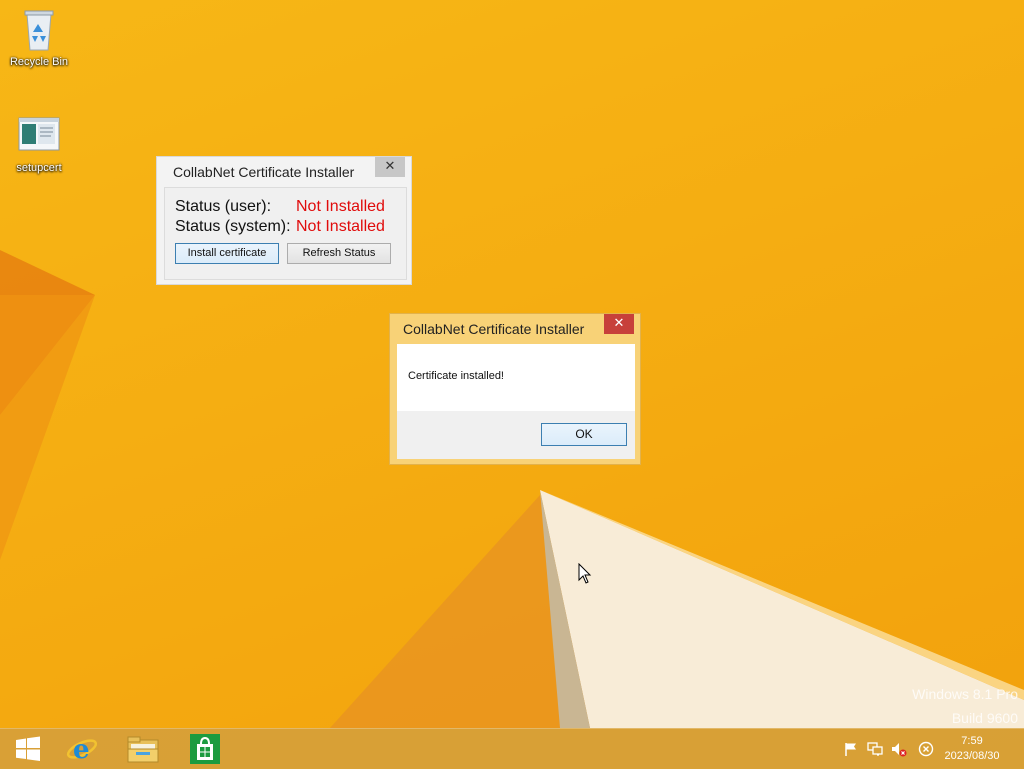 The width and height of the screenshot is (1024, 769). Describe the element at coordinates (39, 30) in the screenshot. I see `recycle-bin-icon` at that location.